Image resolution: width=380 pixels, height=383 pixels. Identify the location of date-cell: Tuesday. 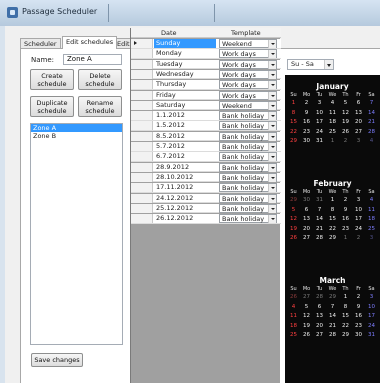
(185, 64).